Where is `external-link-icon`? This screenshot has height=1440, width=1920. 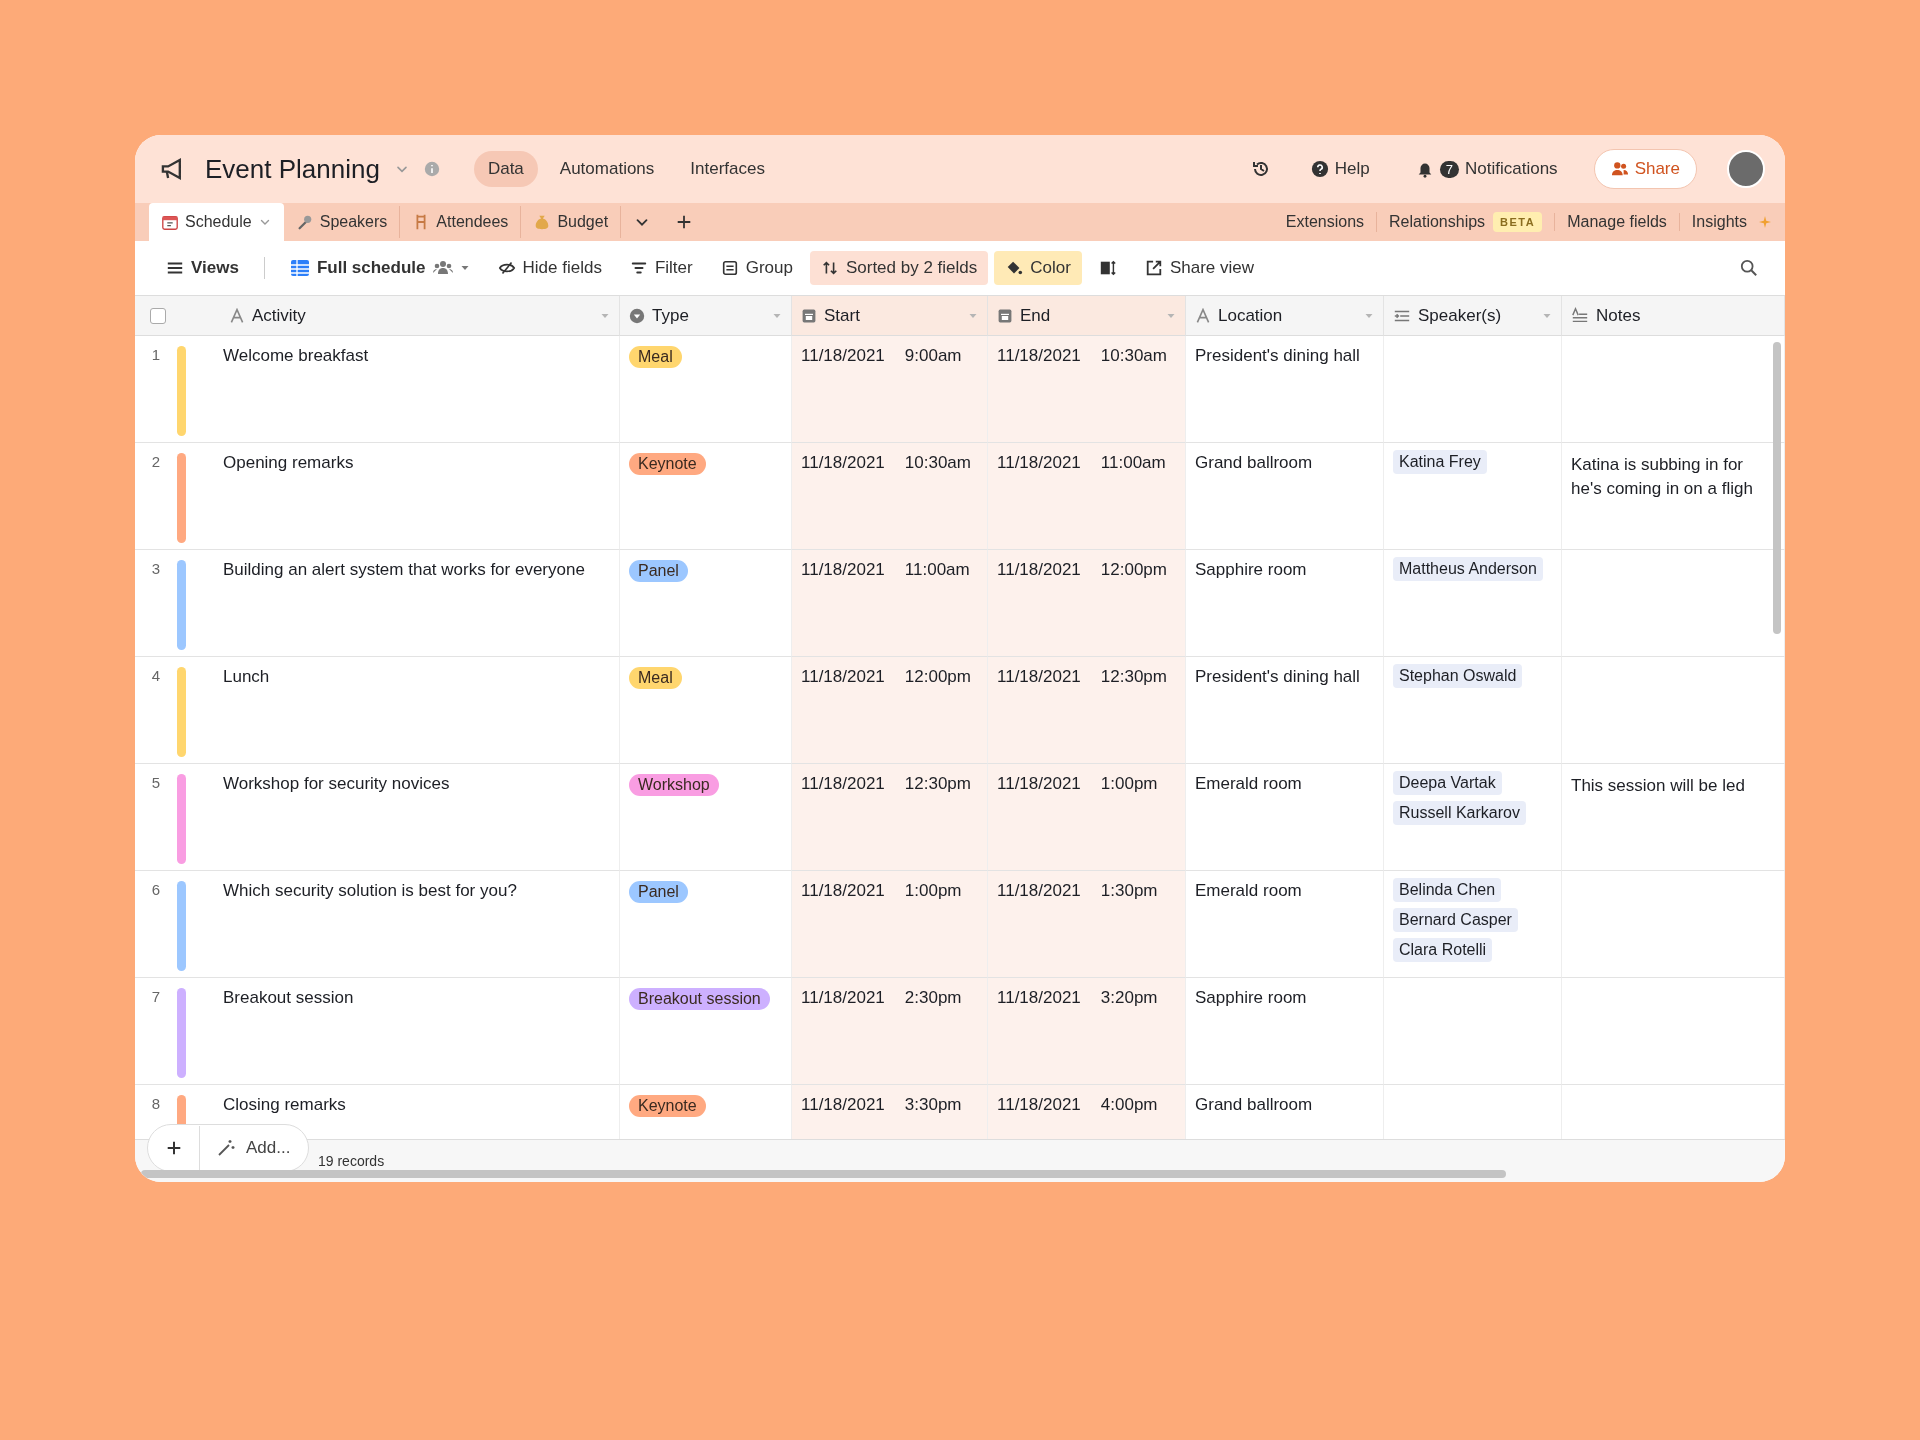 external-link-icon is located at coordinates (1153, 268).